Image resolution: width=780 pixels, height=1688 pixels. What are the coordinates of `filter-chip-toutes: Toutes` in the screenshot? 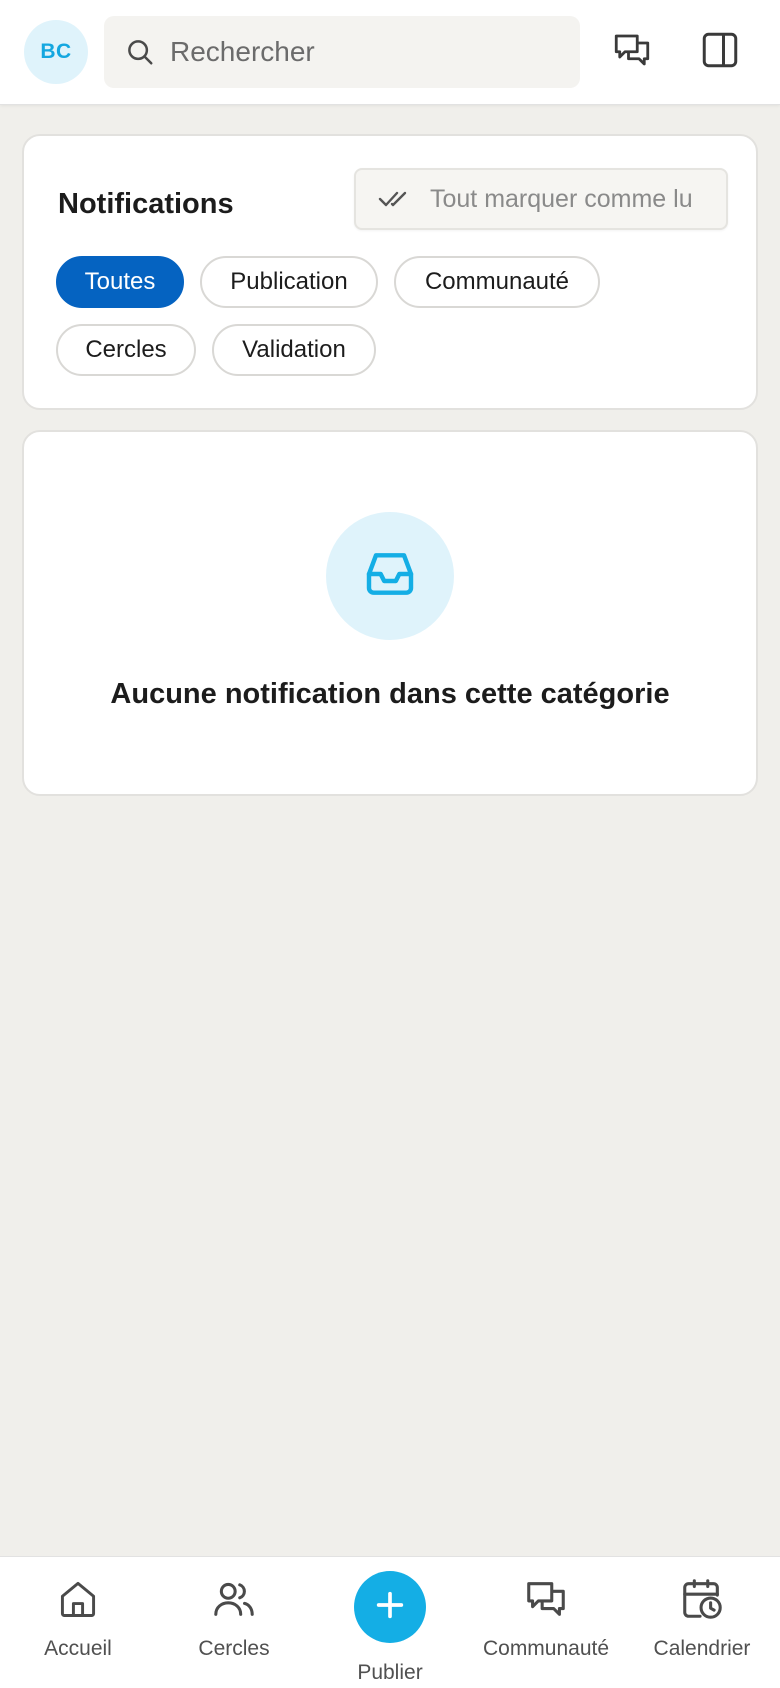 It's located at (120, 282).